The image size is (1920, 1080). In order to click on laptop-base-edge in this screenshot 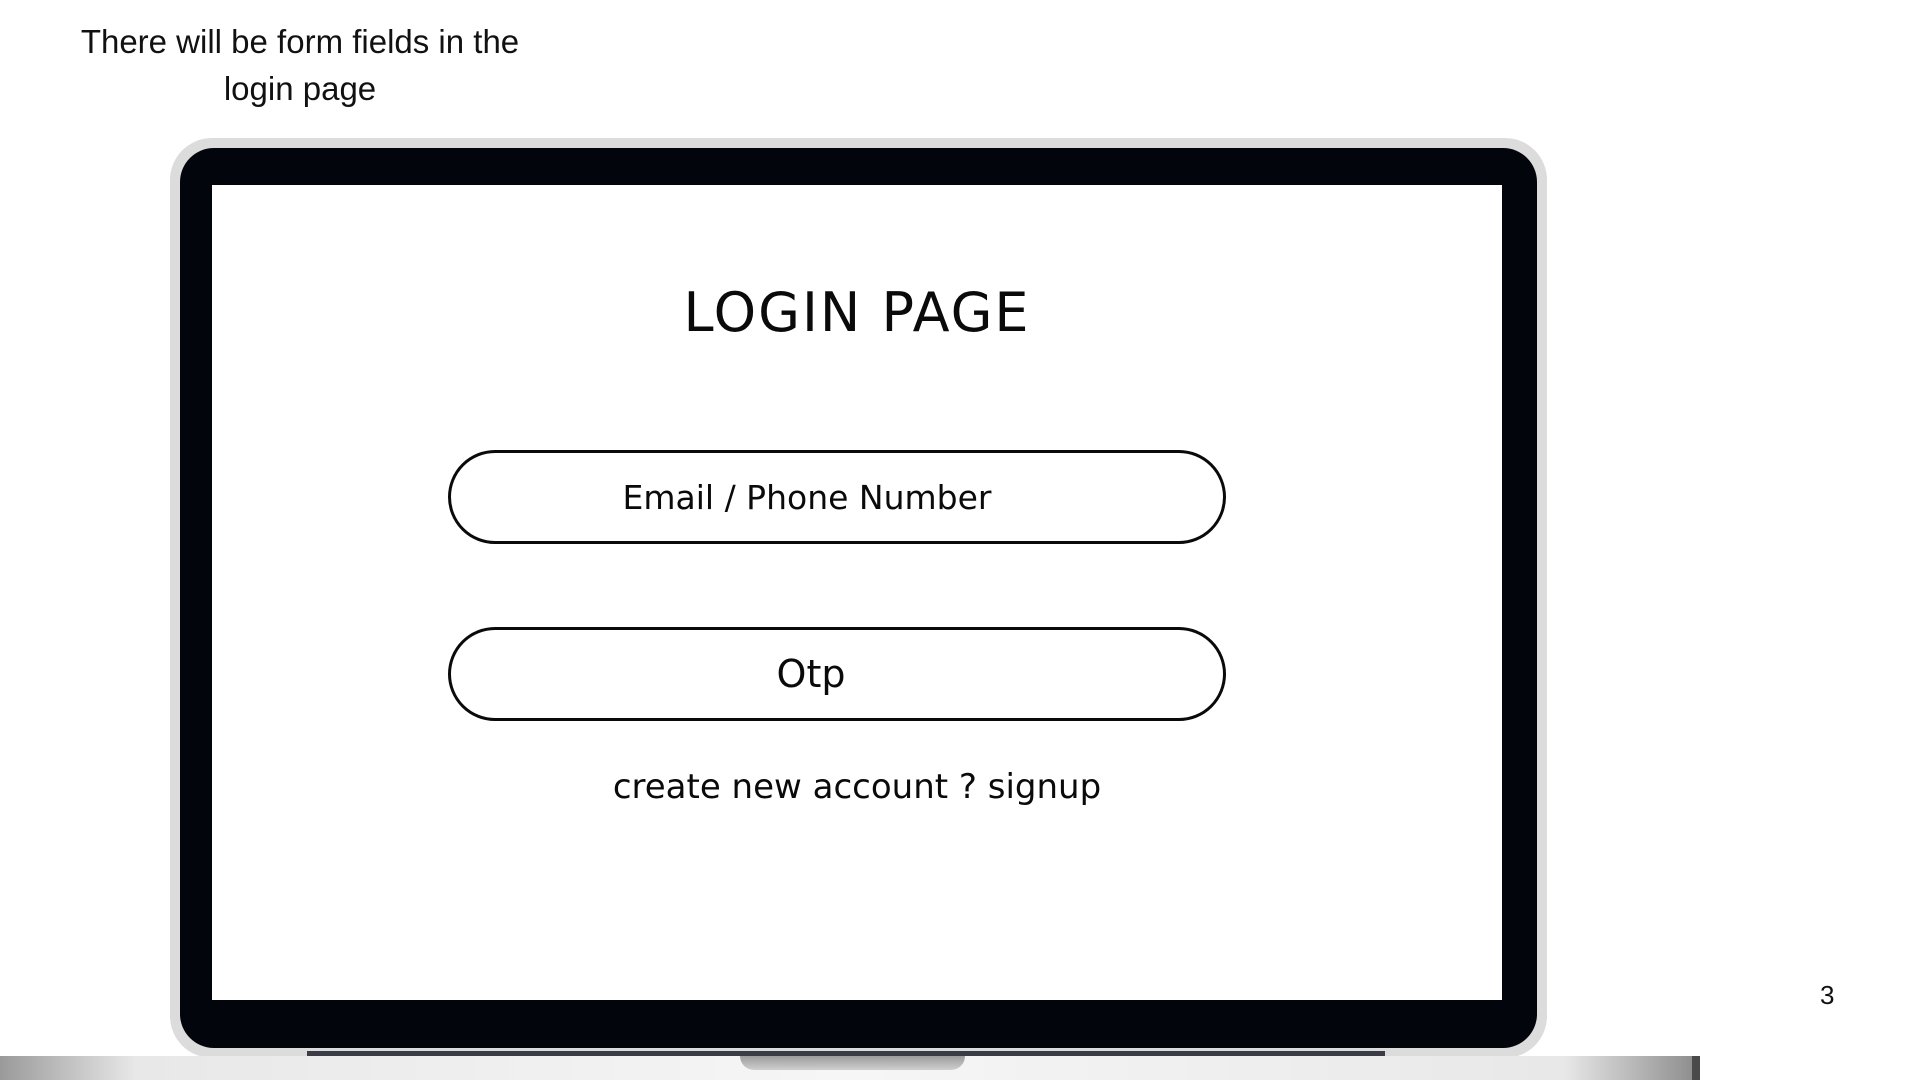, I will do `click(1696, 1068)`.